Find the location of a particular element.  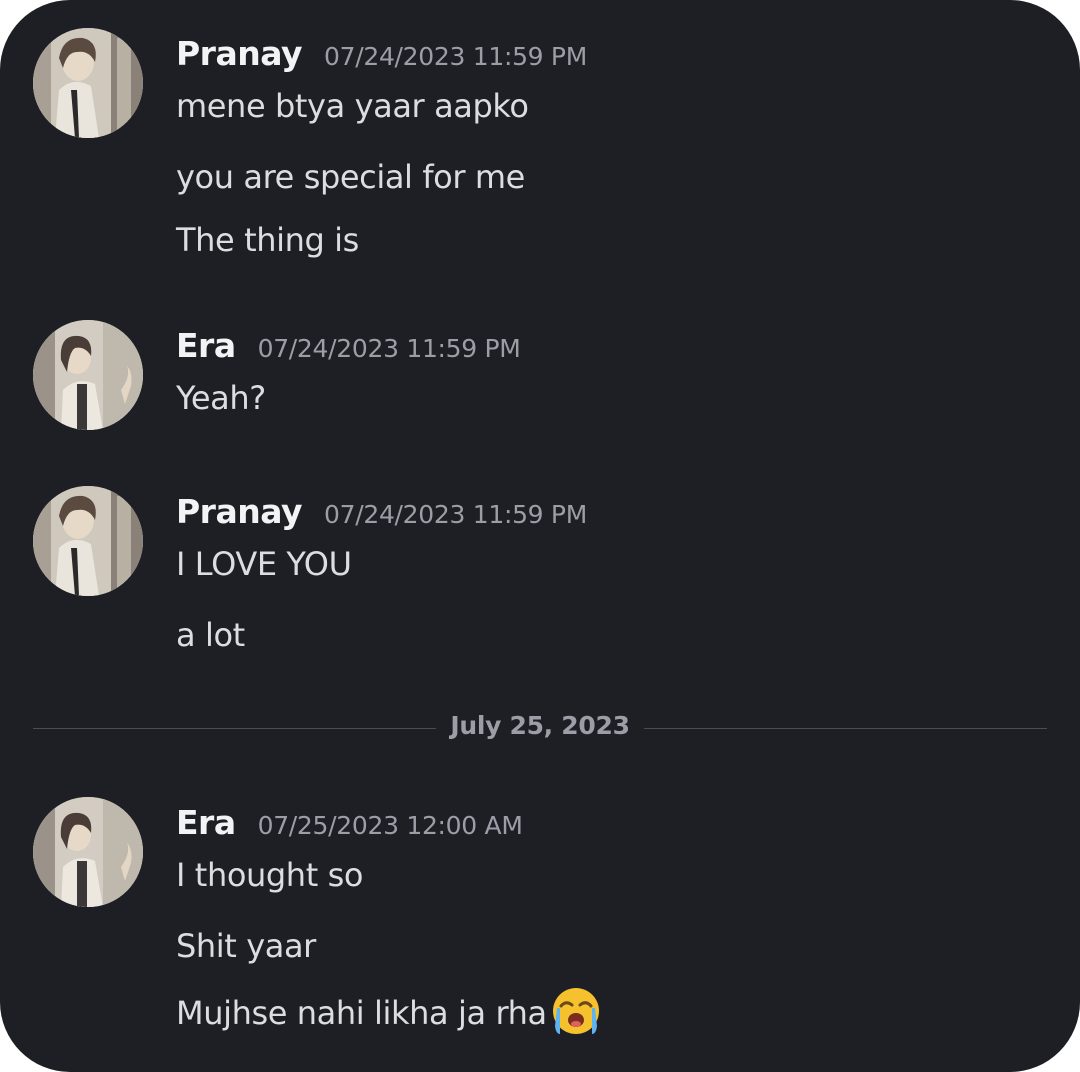

message-text: Mujhse nahi likha ja rha is located at coordinates (361, 1013).